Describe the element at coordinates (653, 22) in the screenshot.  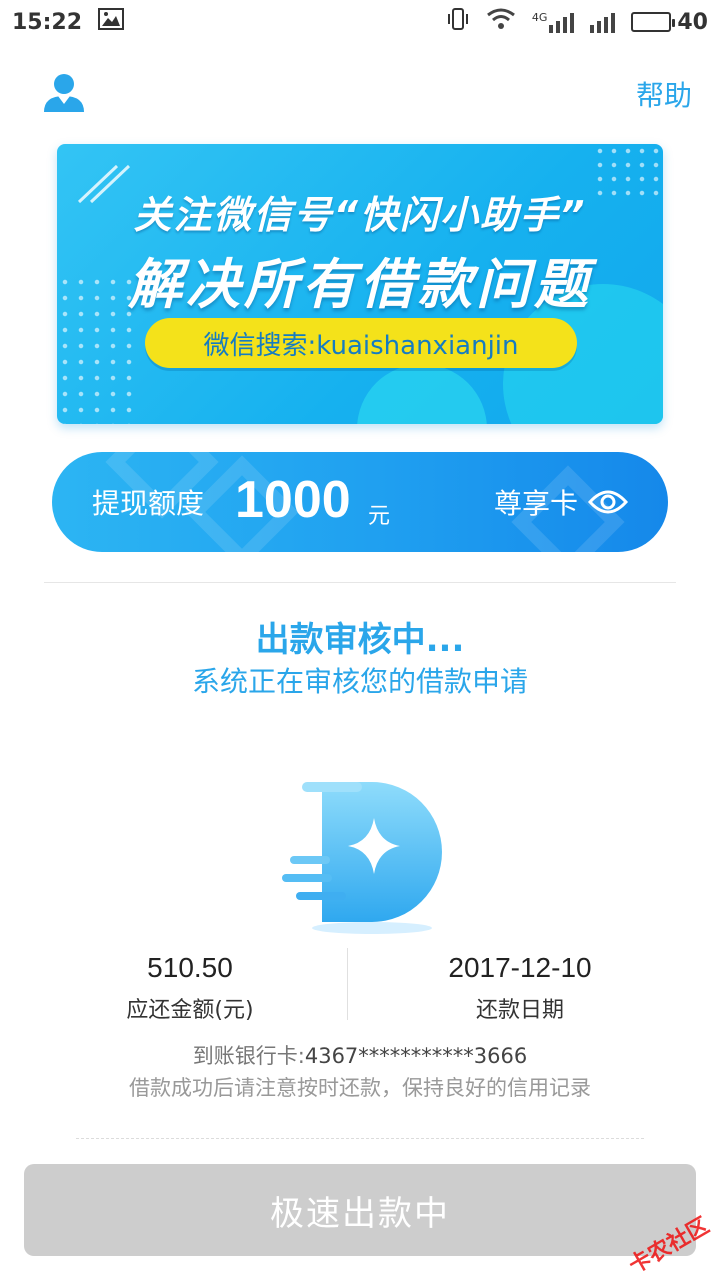
I see `battery-icon` at that location.